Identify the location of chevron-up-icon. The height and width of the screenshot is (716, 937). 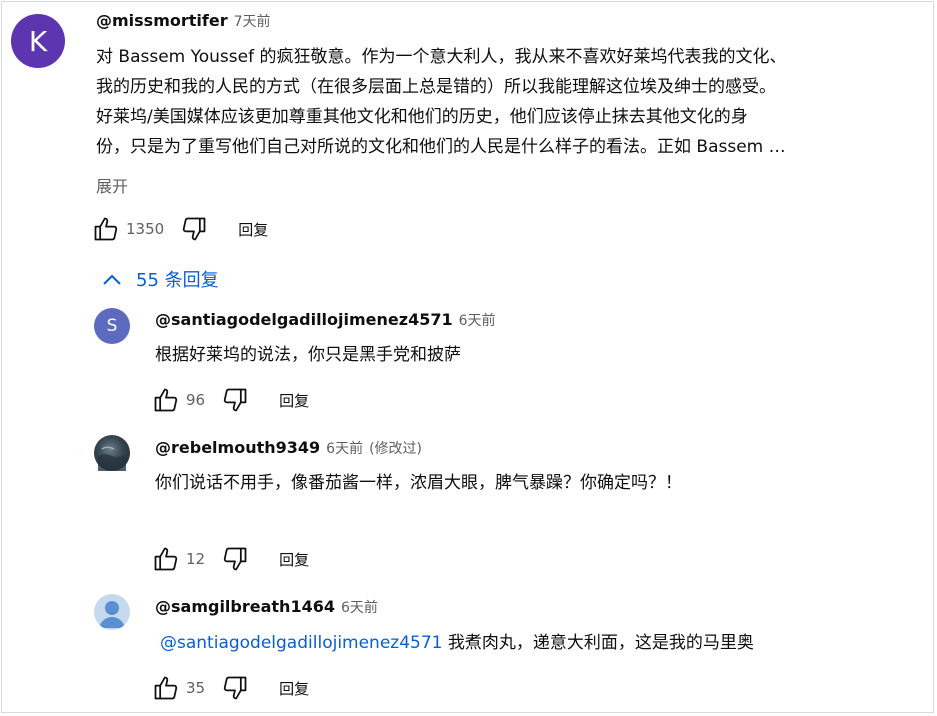
(112, 279).